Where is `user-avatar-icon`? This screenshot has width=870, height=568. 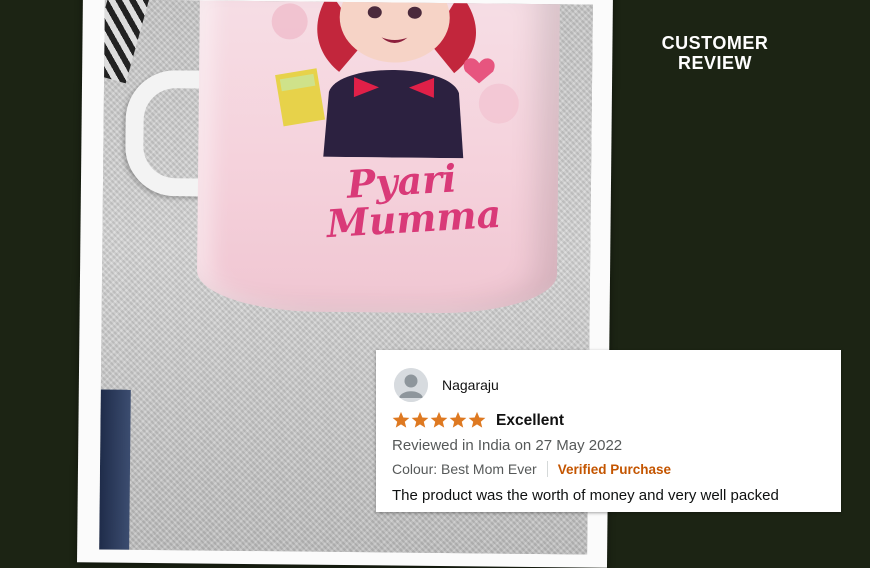
user-avatar-icon is located at coordinates (411, 385).